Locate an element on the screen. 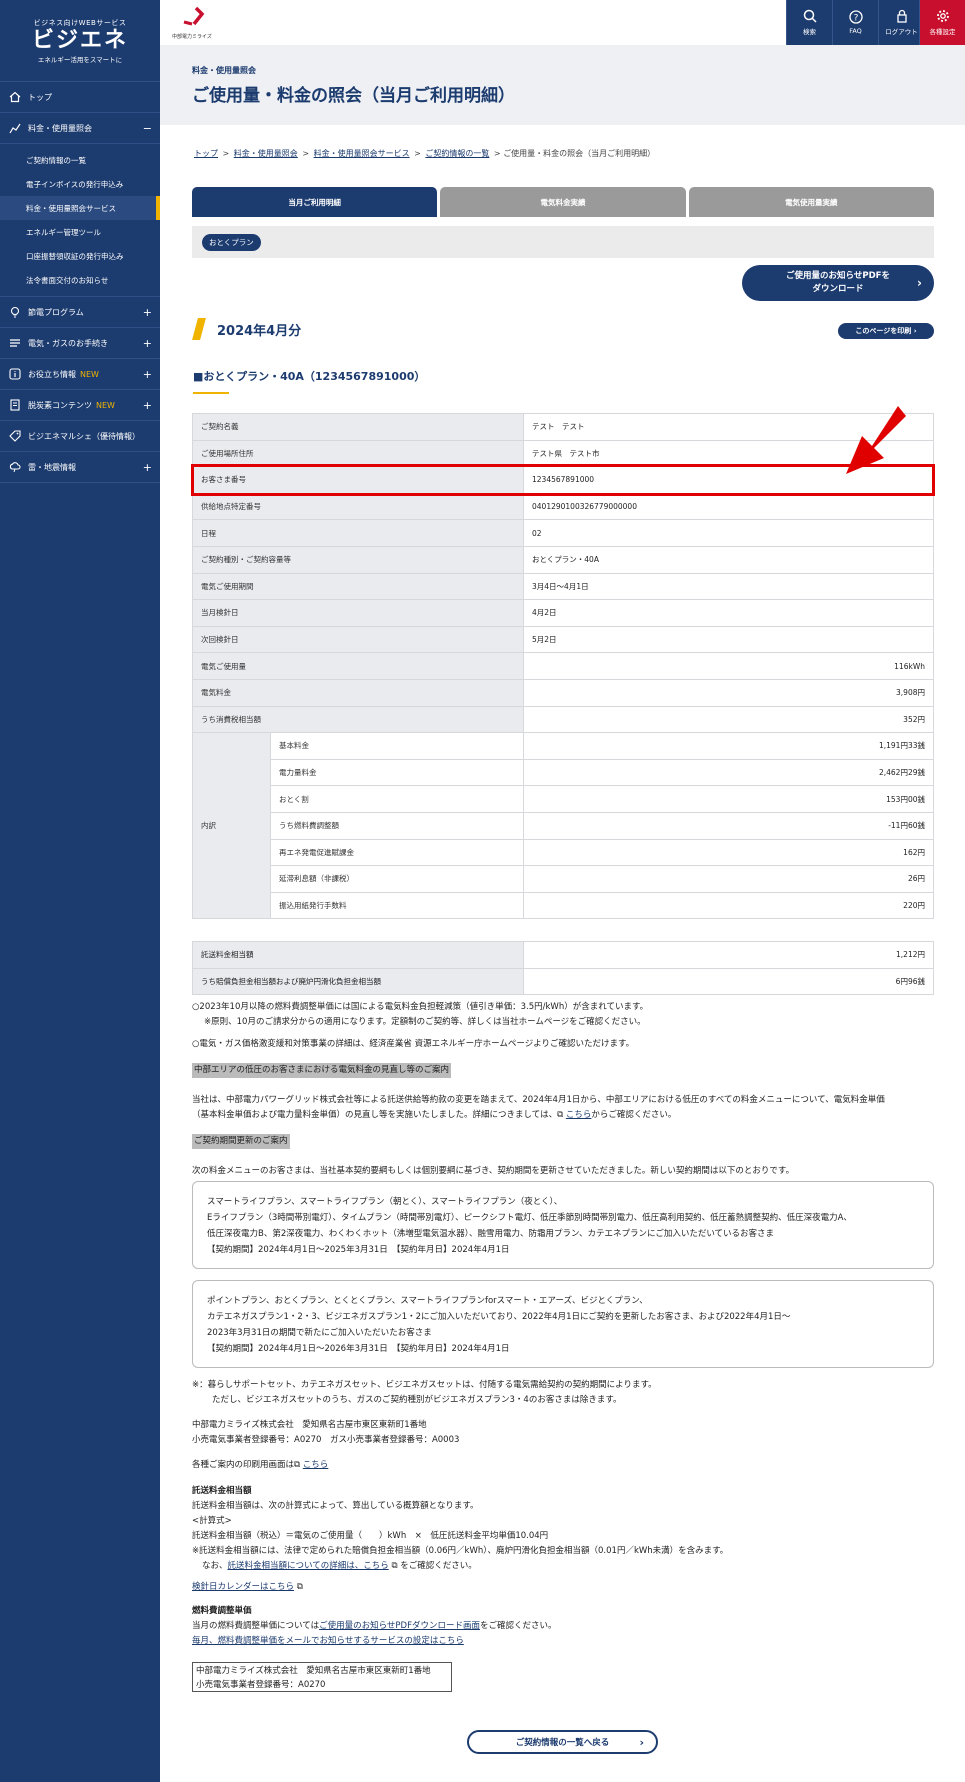 This screenshot has width=965, height=1782. sidebar-item-label: トップ is located at coordinates (40, 97).